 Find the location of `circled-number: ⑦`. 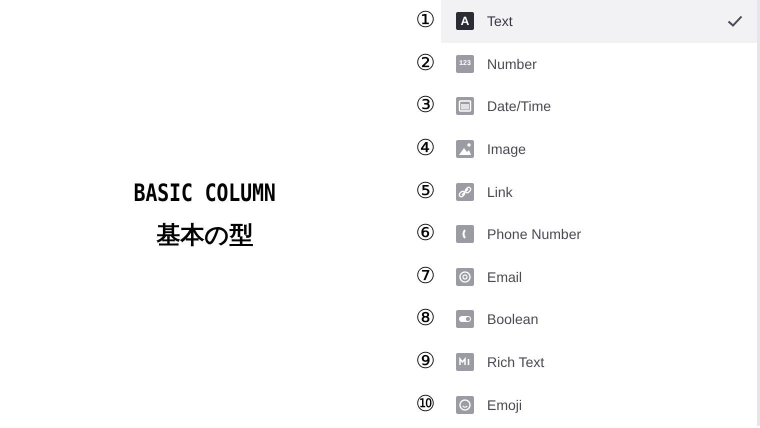

circled-number: ⑦ is located at coordinates (425, 277).